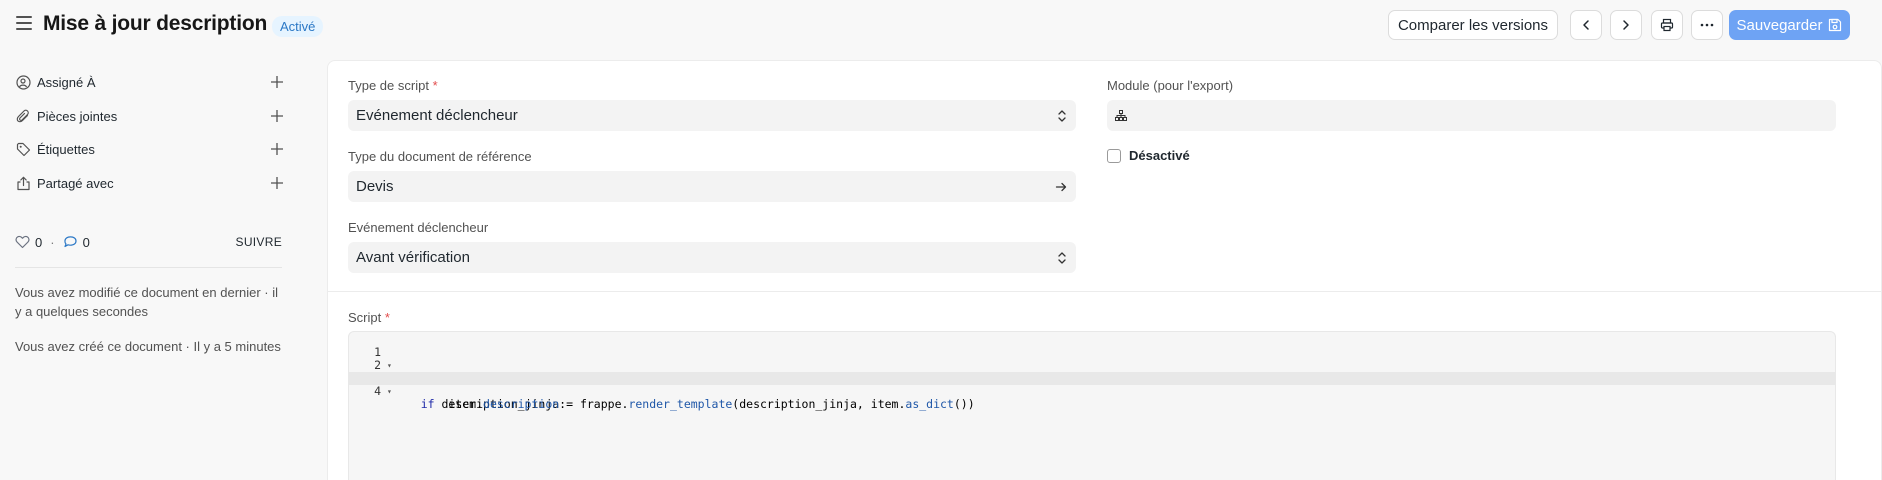  What do you see at coordinates (1170, 85) in the screenshot?
I see `module-label: Module (pour l'export)` at bounding box center [1170, 85].